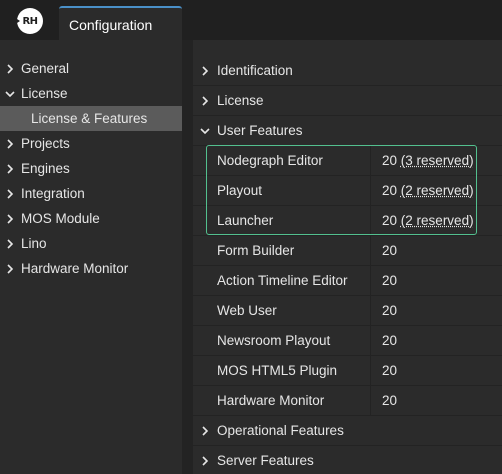 The height and width of the screenshot is (474, 502). I want to click on sidebar-item-label: License, so click(44, 93).